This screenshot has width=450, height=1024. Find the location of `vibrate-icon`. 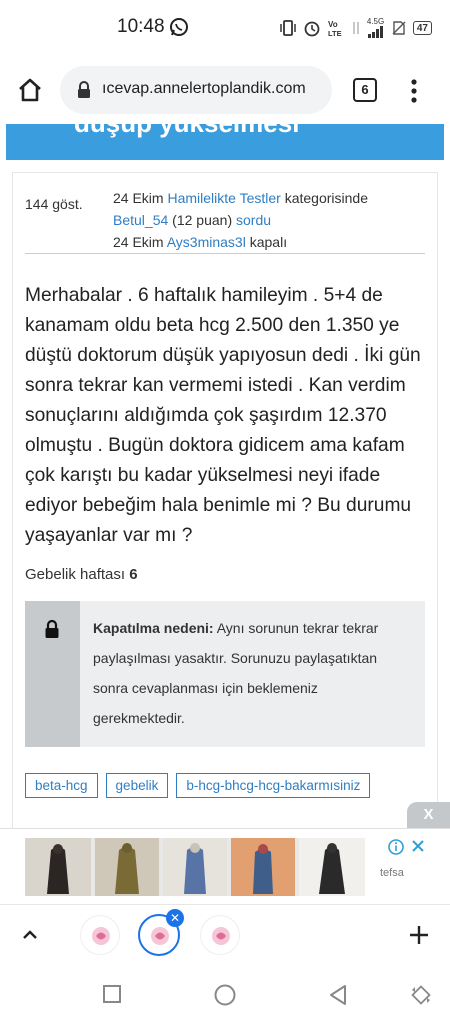

vibrate-icon is located at coordinates (288, 28).